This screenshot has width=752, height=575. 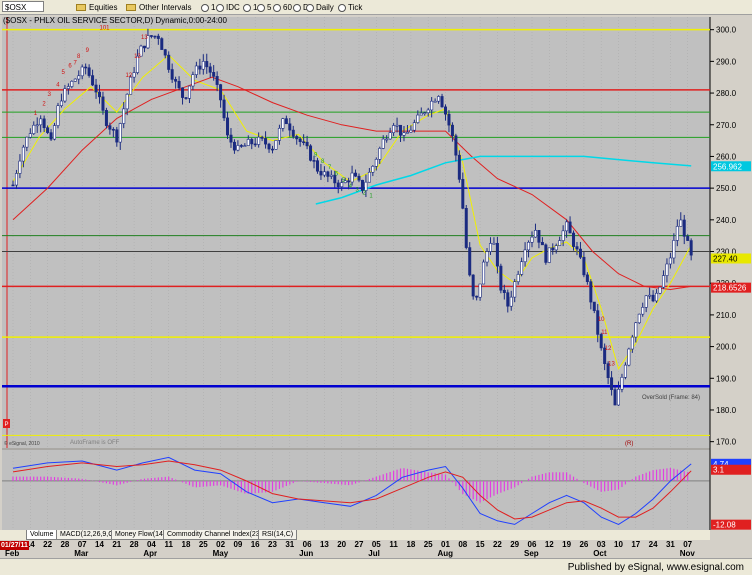 What do you see at coordinates (428, 544) in the screenshot?
I see `date-tick-label: 25` at bounding box center [428, 544].